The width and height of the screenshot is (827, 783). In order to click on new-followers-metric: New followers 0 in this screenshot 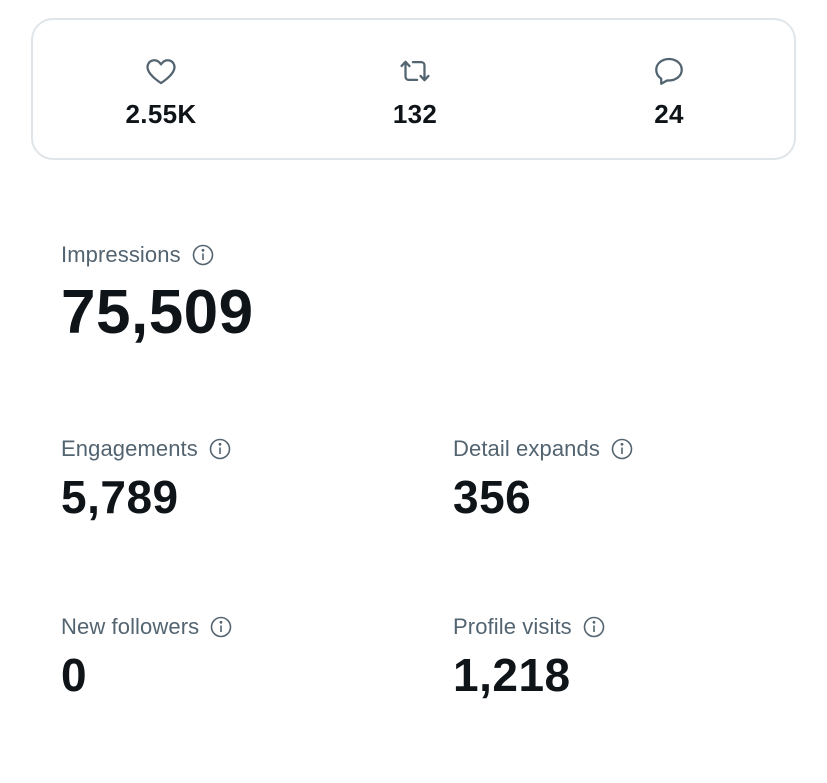, I will do `click(147, 656)`.